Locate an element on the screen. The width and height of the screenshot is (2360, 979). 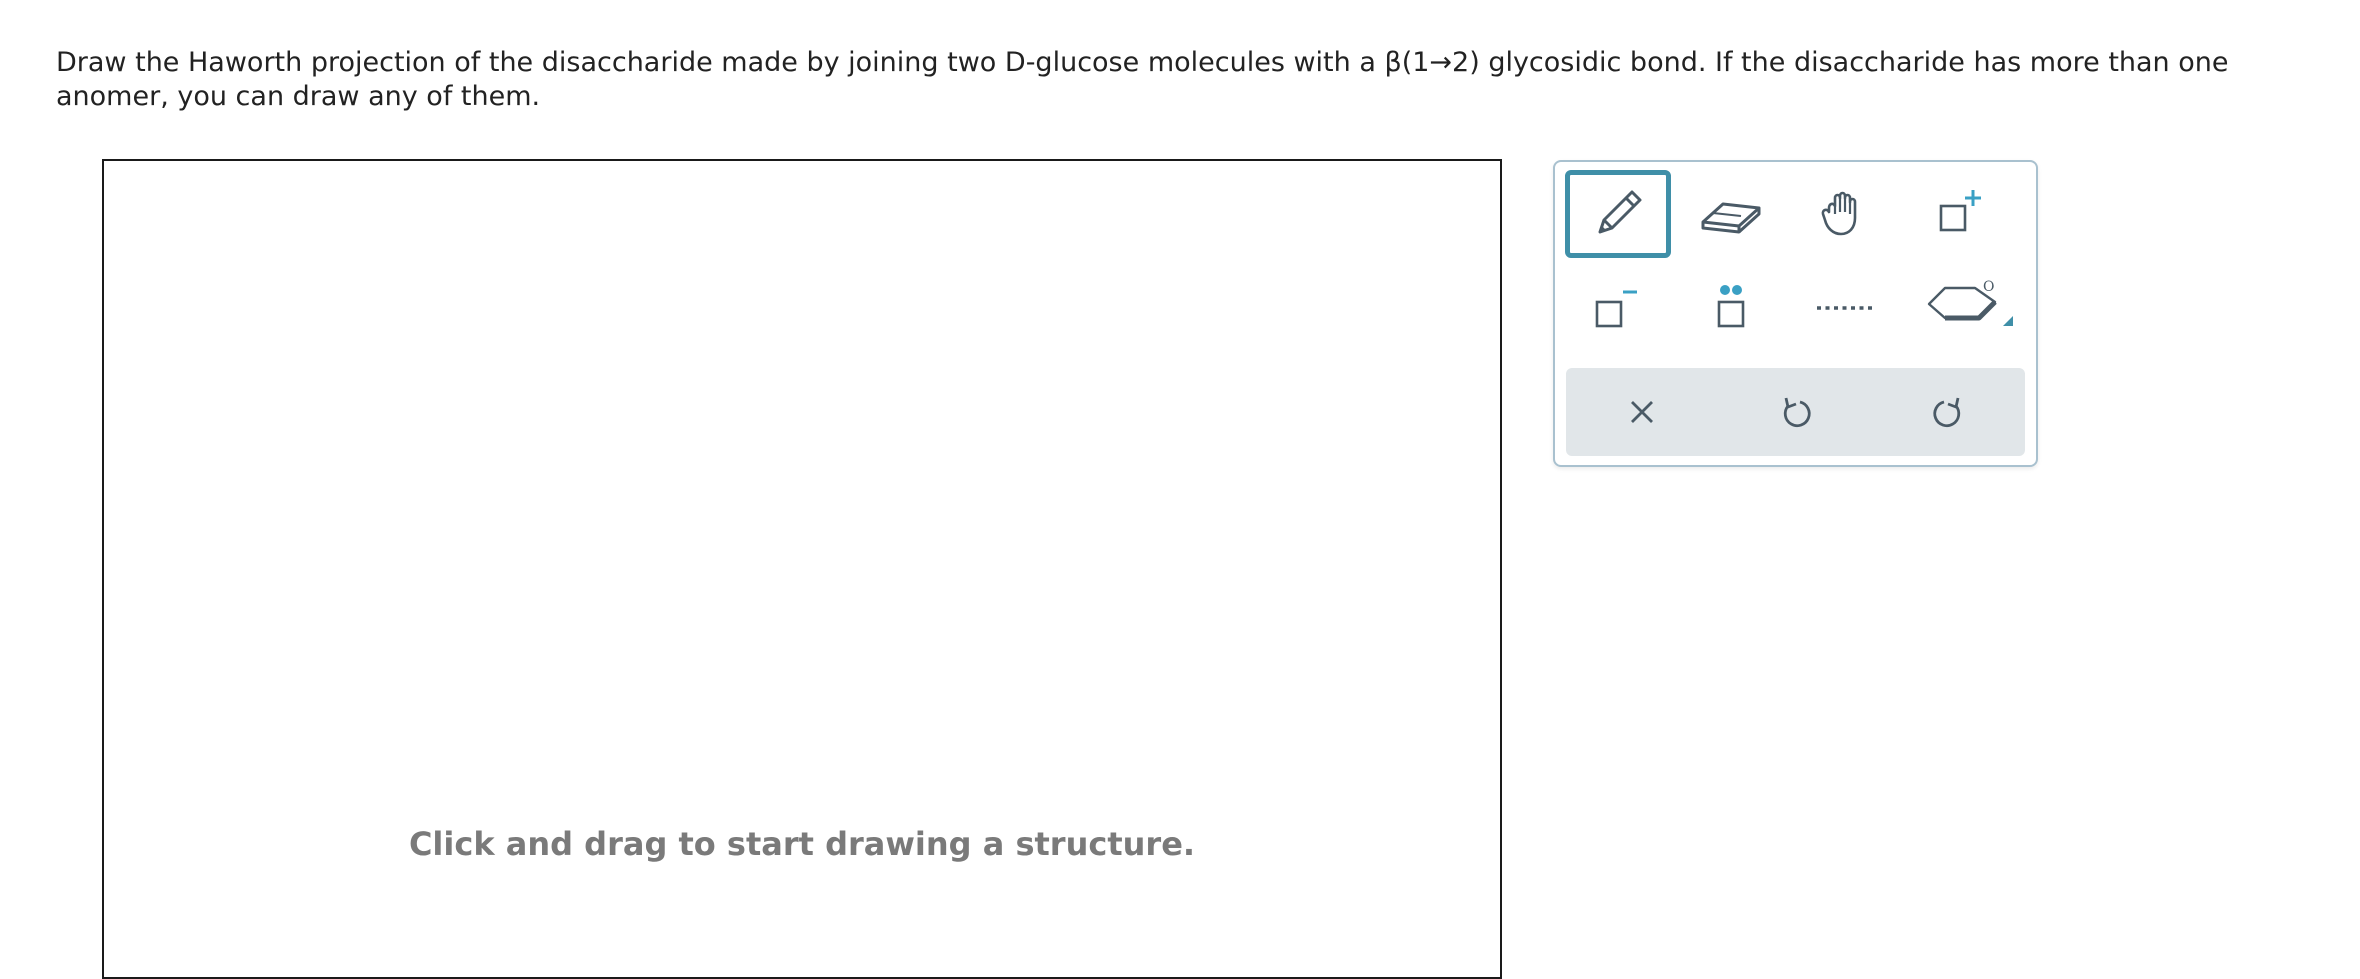
redo-button is located at coordinates (1948, 412).